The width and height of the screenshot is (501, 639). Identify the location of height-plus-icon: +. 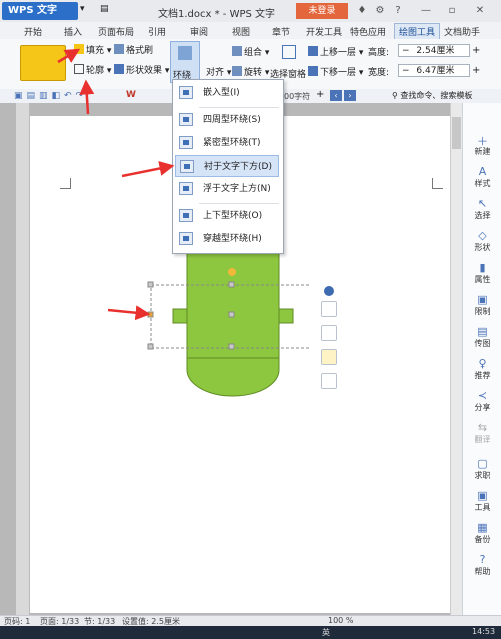
(476, 50).